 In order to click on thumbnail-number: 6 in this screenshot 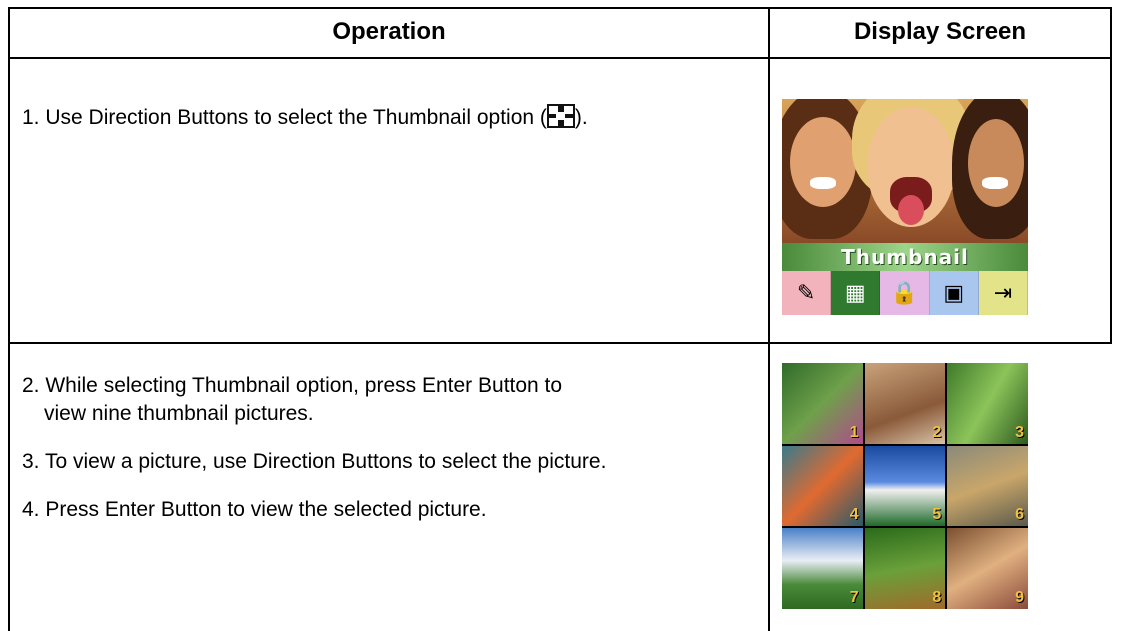, I will do `click(1019, 515)`.